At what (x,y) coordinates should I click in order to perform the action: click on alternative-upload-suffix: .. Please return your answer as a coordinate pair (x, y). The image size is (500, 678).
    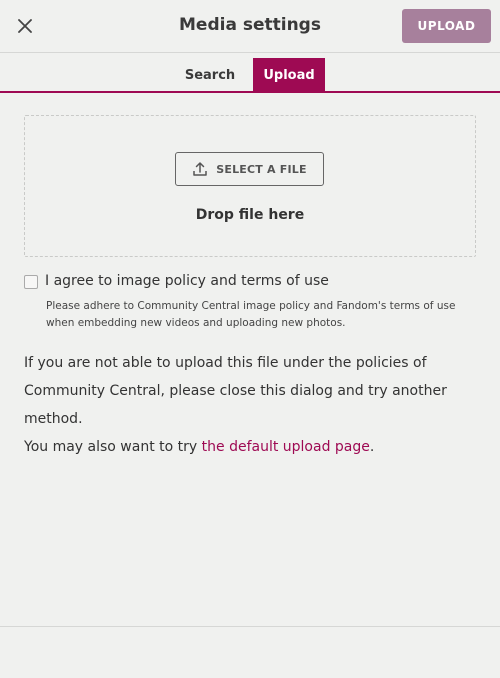
    Looking at the image, I should click on (372, 447).